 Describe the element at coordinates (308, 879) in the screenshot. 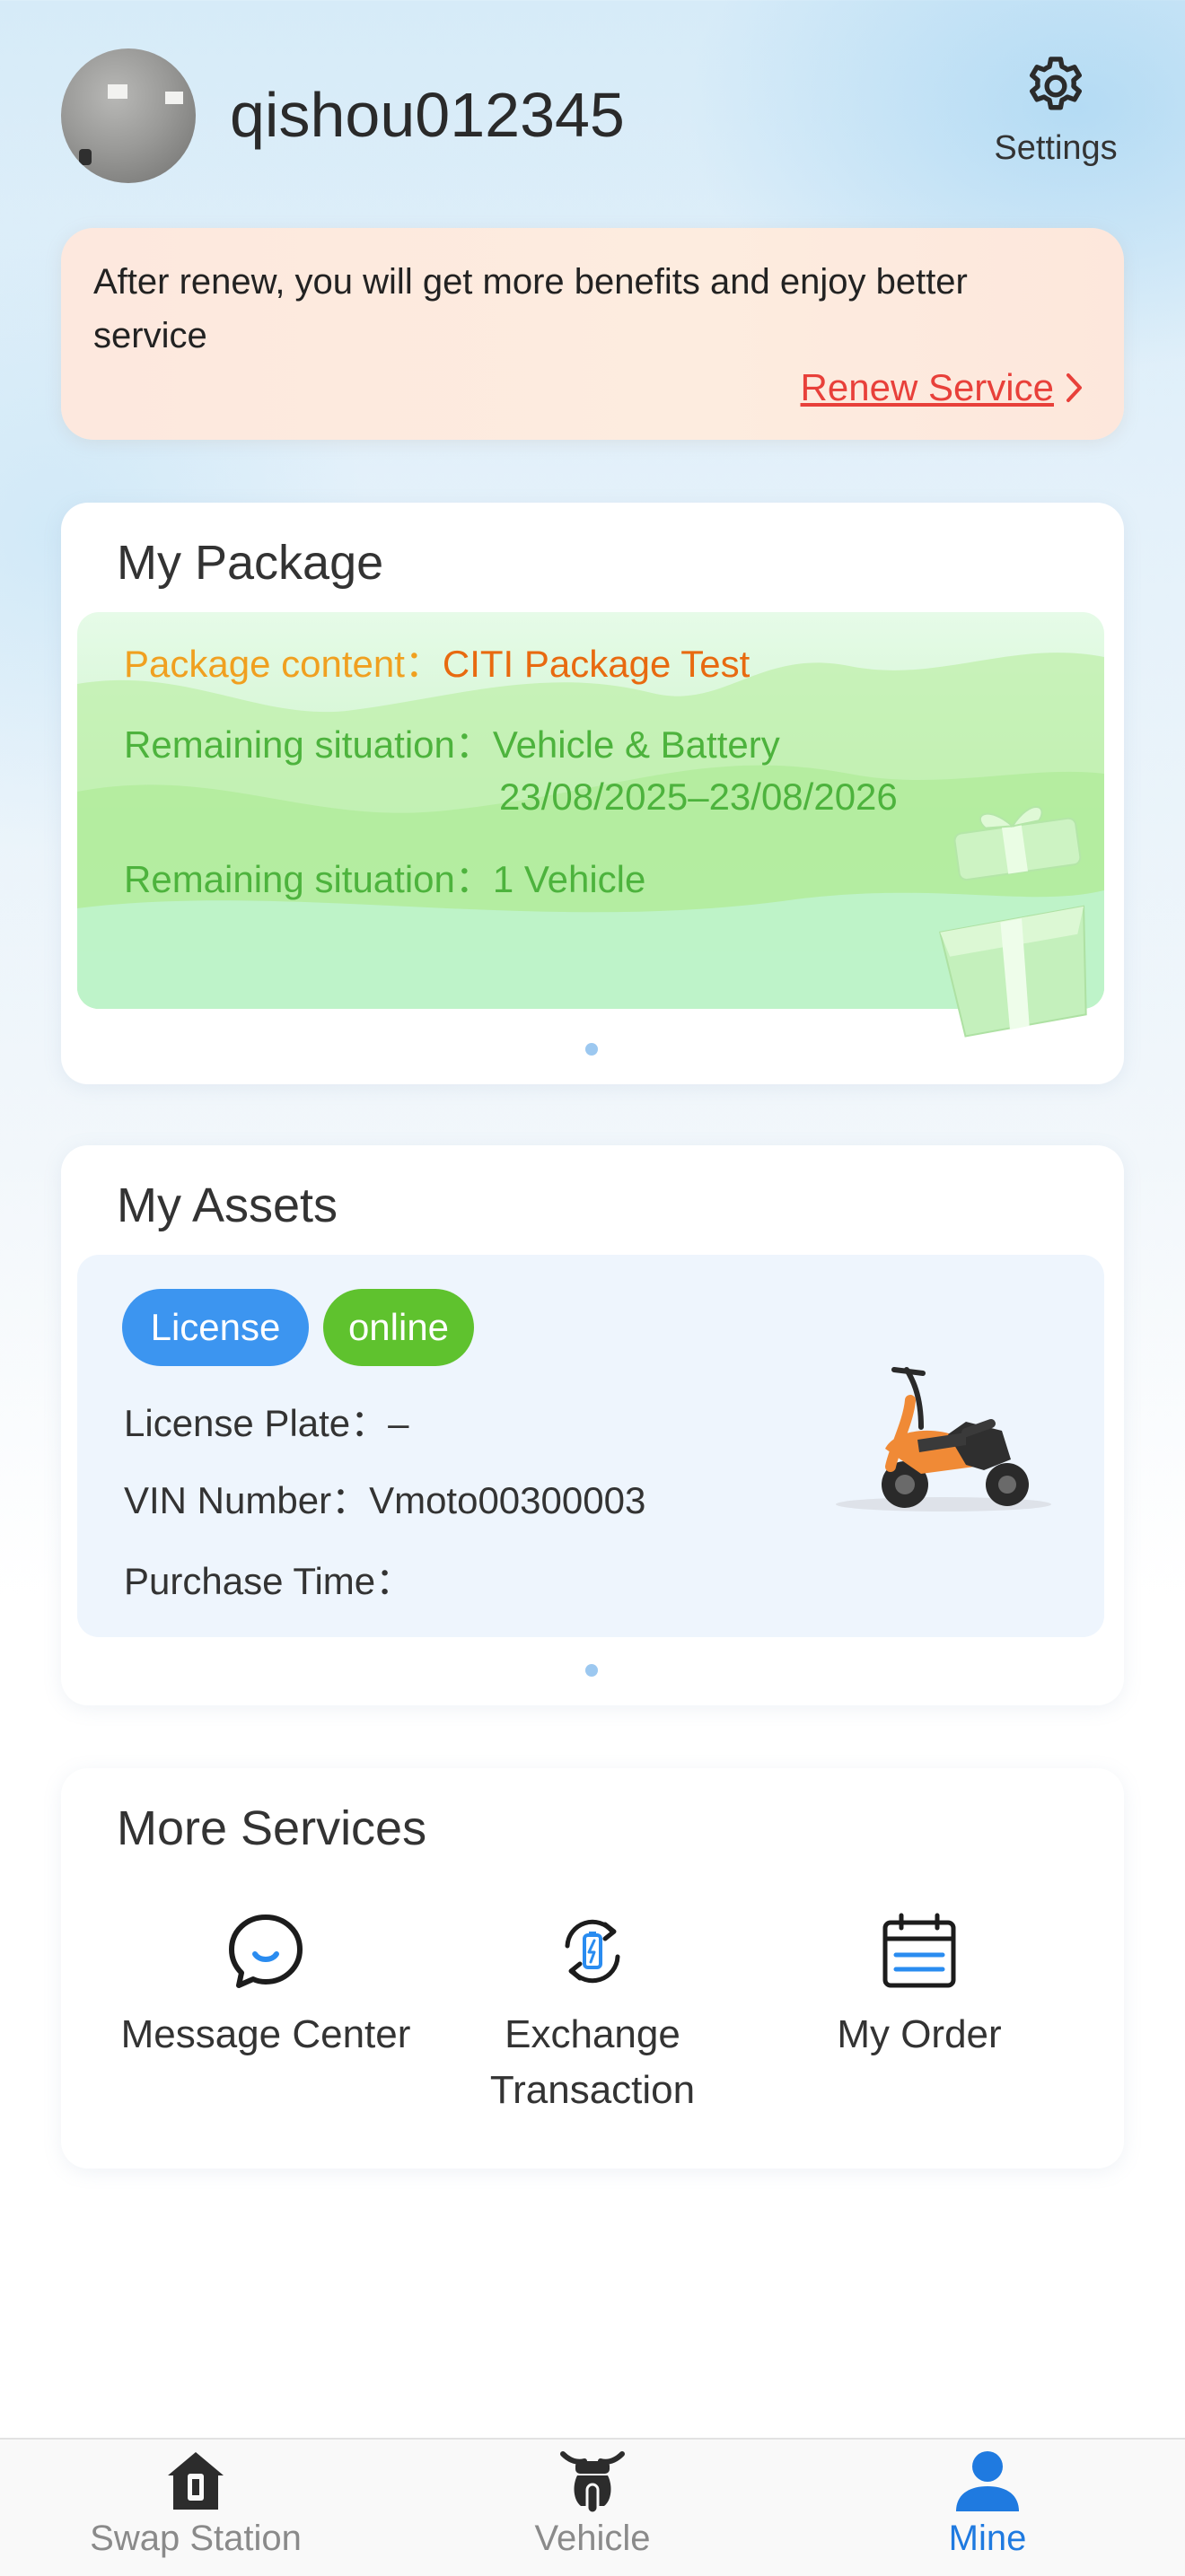

I see `remaining-label-2: Remaining situation：` at that location.